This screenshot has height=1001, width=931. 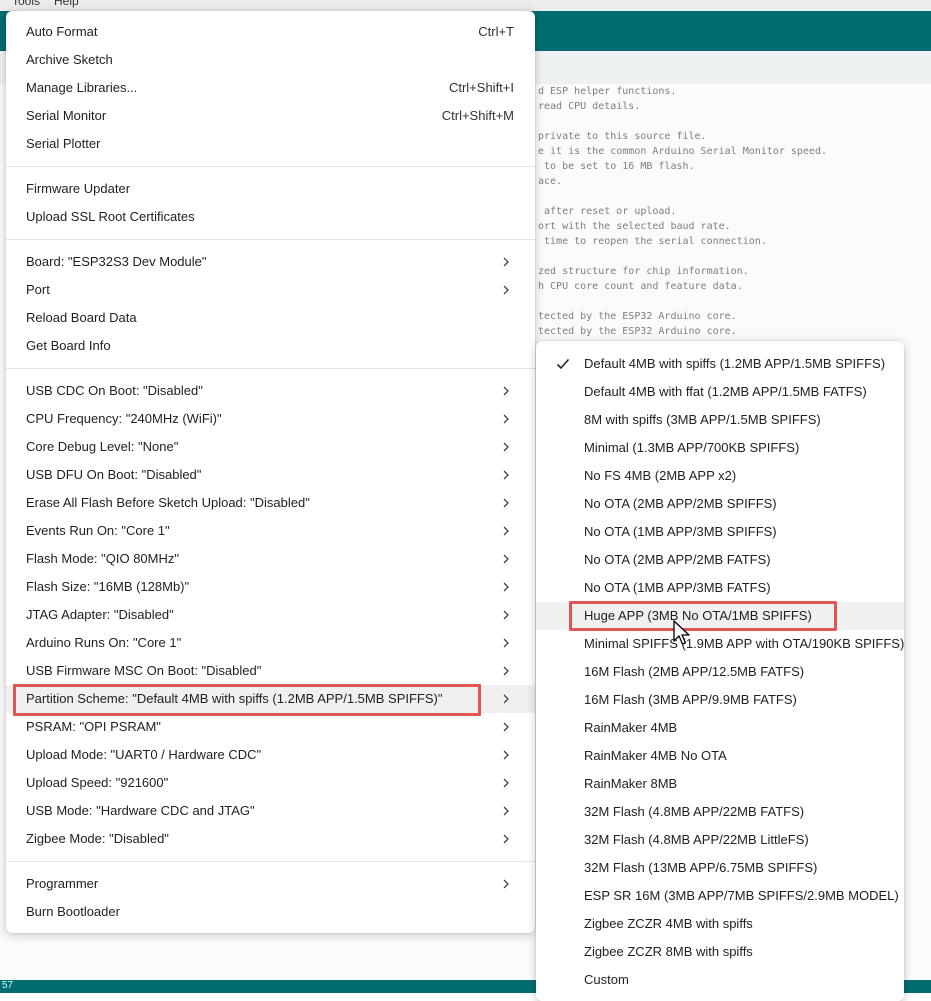 What do you see at coordinates (270, 88) in the screenshot?
I see `menu-item-manage-libraries: Manage Libraries... Ctrl+Shift+I` at bounding box center [270, 88].